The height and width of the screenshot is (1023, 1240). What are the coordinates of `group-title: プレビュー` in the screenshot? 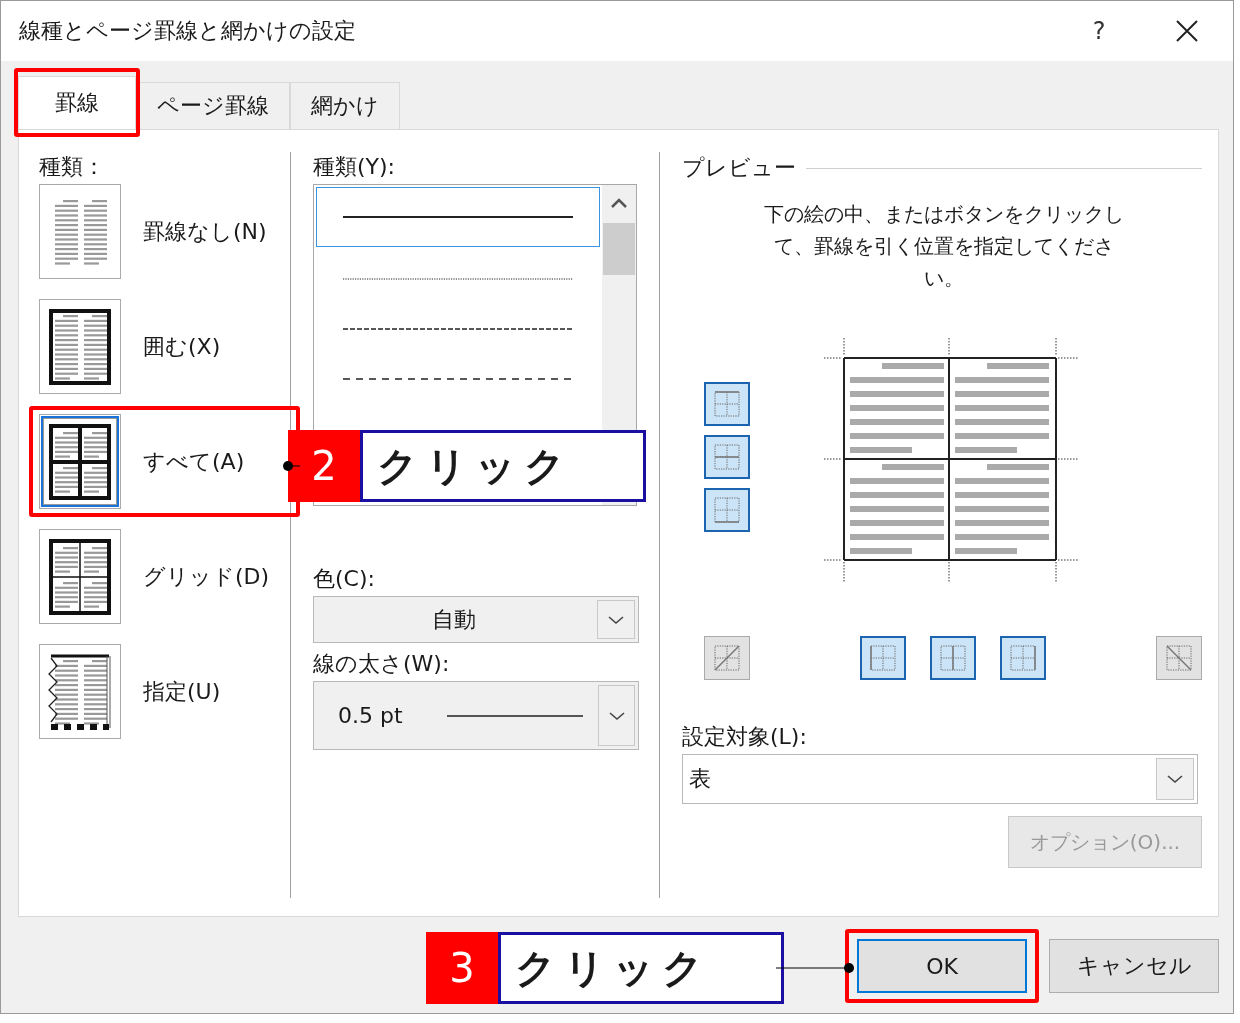 It's located at (739, 168).